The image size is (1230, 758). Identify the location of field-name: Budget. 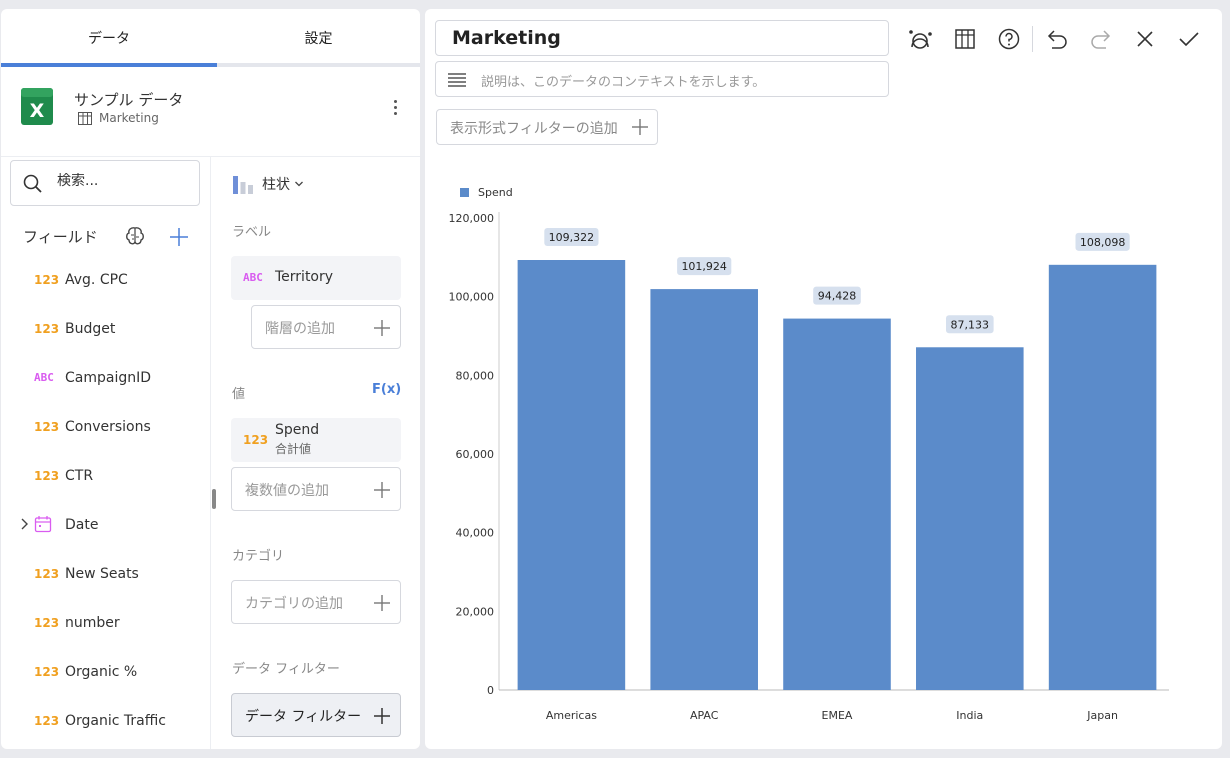
(90, 328).